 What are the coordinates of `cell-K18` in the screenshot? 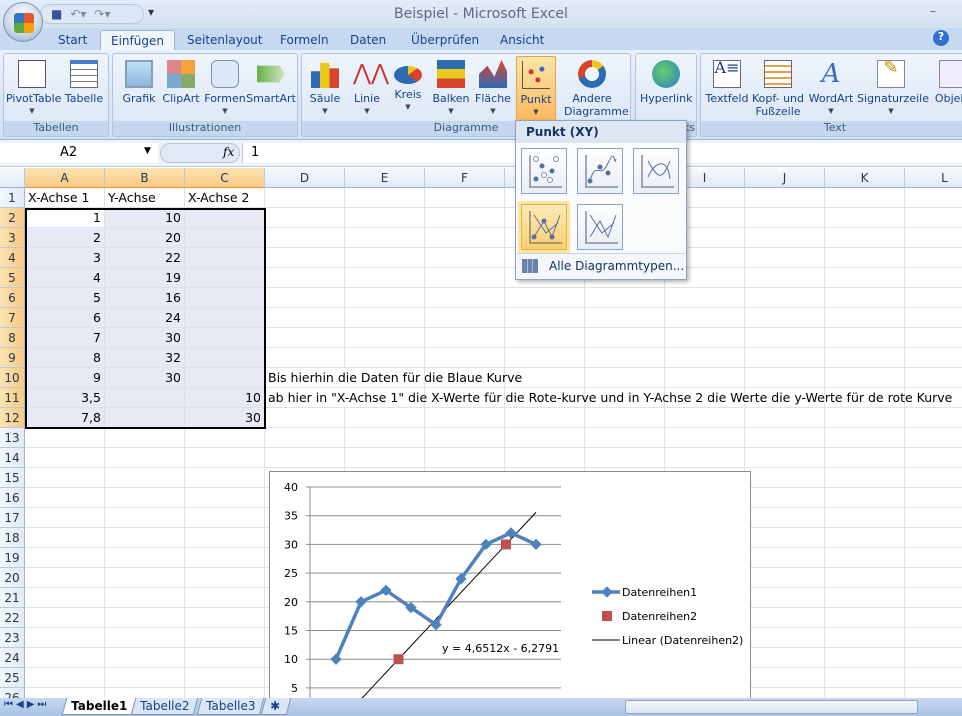 It's located at (865, 538).